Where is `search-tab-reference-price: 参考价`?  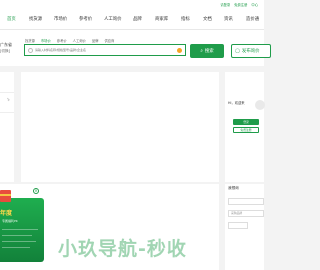
search-tab-reference-price: 参考价 is located at coordinates (62, 40).